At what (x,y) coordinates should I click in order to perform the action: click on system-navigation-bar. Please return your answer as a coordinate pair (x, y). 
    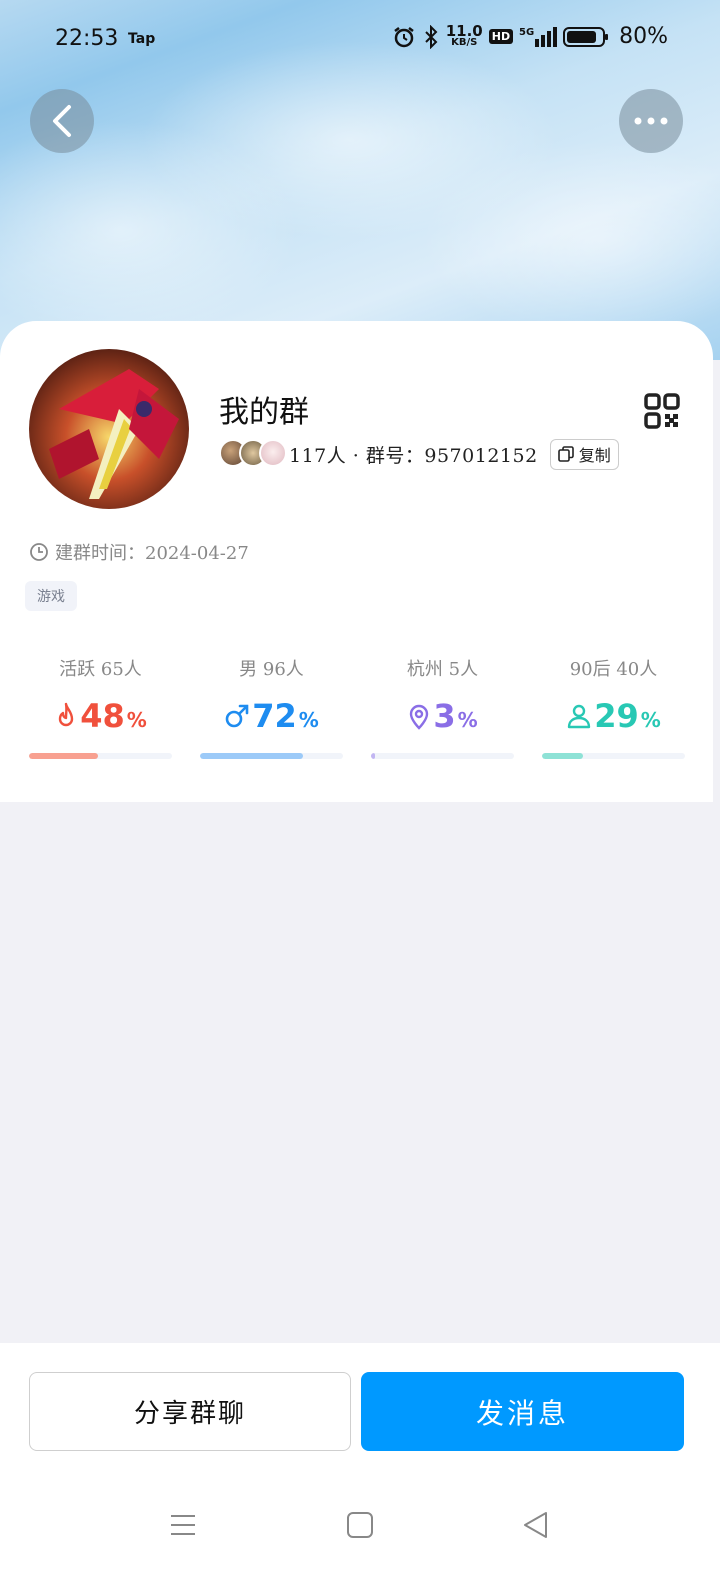
    Looking at the image, I should click on (360, 1525).